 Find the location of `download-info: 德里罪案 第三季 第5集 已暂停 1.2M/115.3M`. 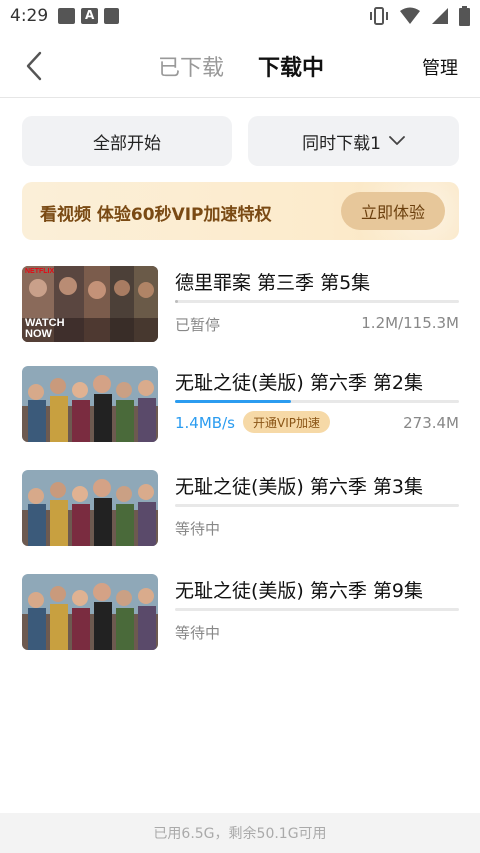

download-info: 德里罪案 第三季 第5集 已暂停 1.2M/115.3M is located at coordinates (317, 305).